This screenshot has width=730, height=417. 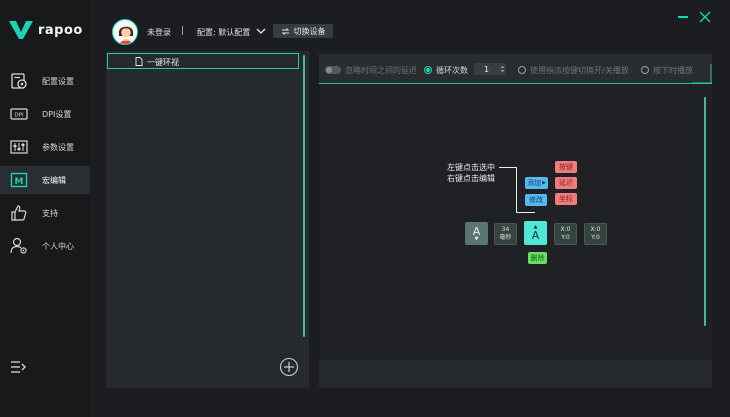 I want to click on ignore-delay-option: 忽略时间之间的延迟, so click(x=371, y=70).